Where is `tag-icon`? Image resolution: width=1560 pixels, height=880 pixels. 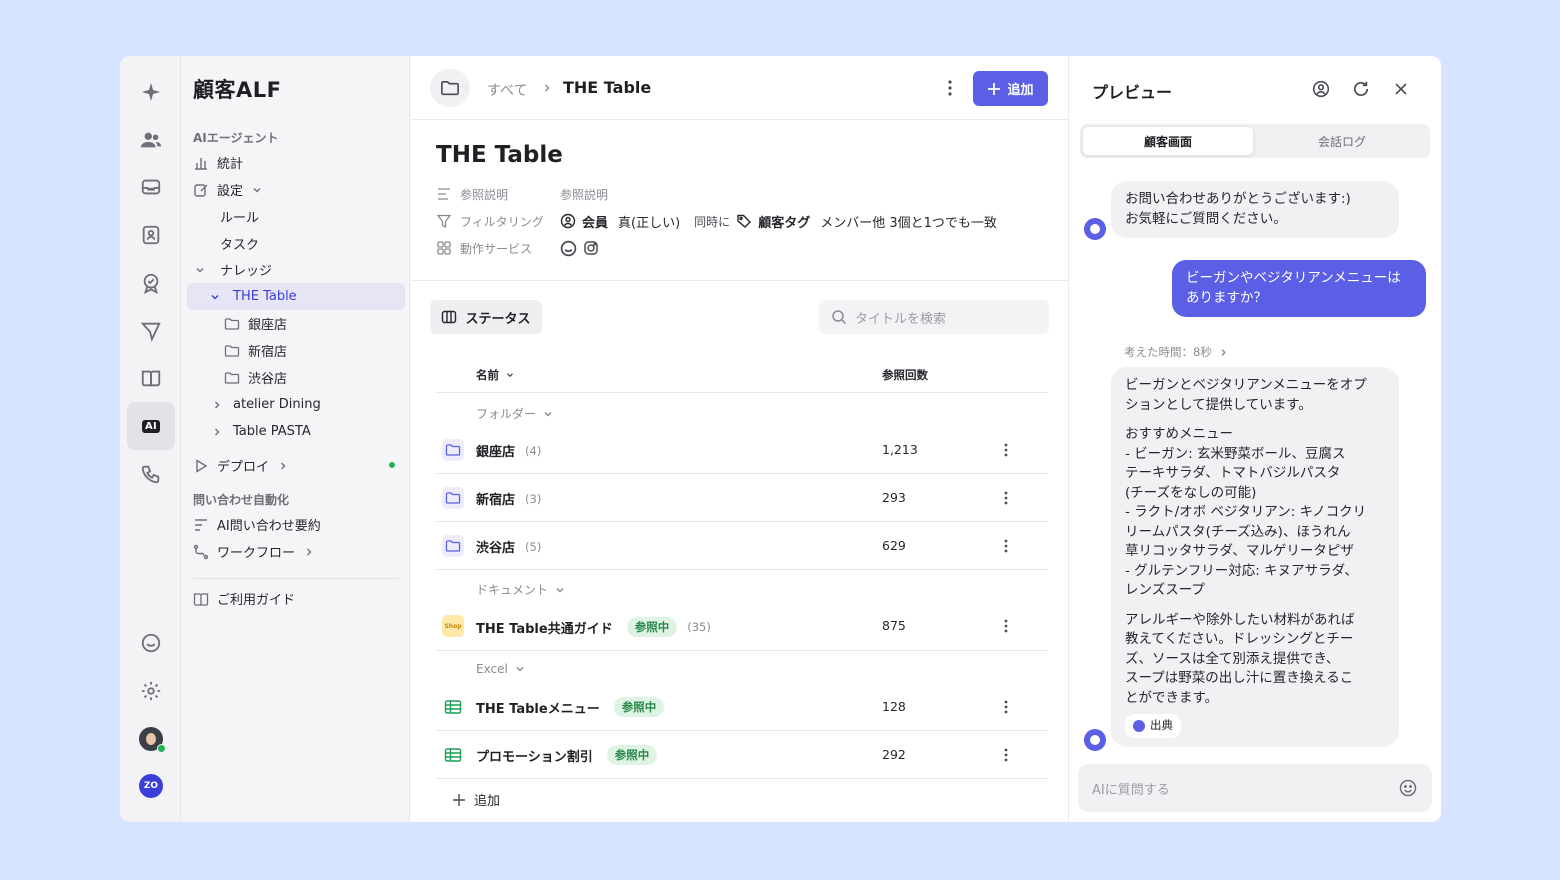 tag-icon is located at coordinates (744, 221).